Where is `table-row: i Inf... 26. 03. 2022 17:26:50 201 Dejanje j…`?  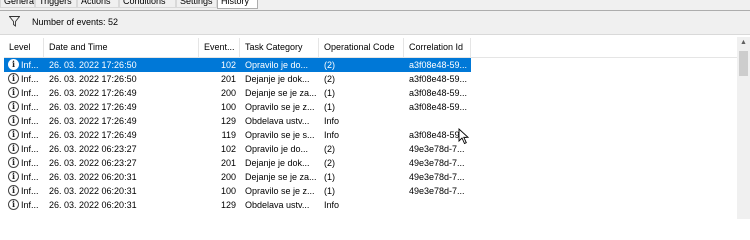 table-row: i Inf... 26. 03. 2022 17:26:50 201 Dejanje j… is located at coordinates (237, 79).